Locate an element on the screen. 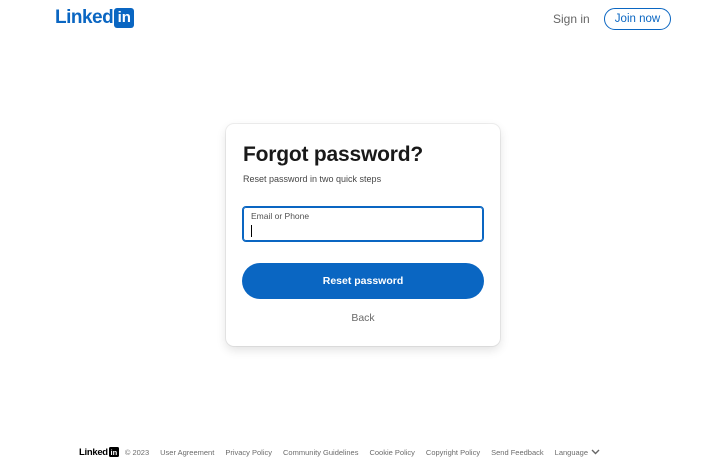  footer-link-send-feedback: Send Feedback is located at coordinates (517, 452).